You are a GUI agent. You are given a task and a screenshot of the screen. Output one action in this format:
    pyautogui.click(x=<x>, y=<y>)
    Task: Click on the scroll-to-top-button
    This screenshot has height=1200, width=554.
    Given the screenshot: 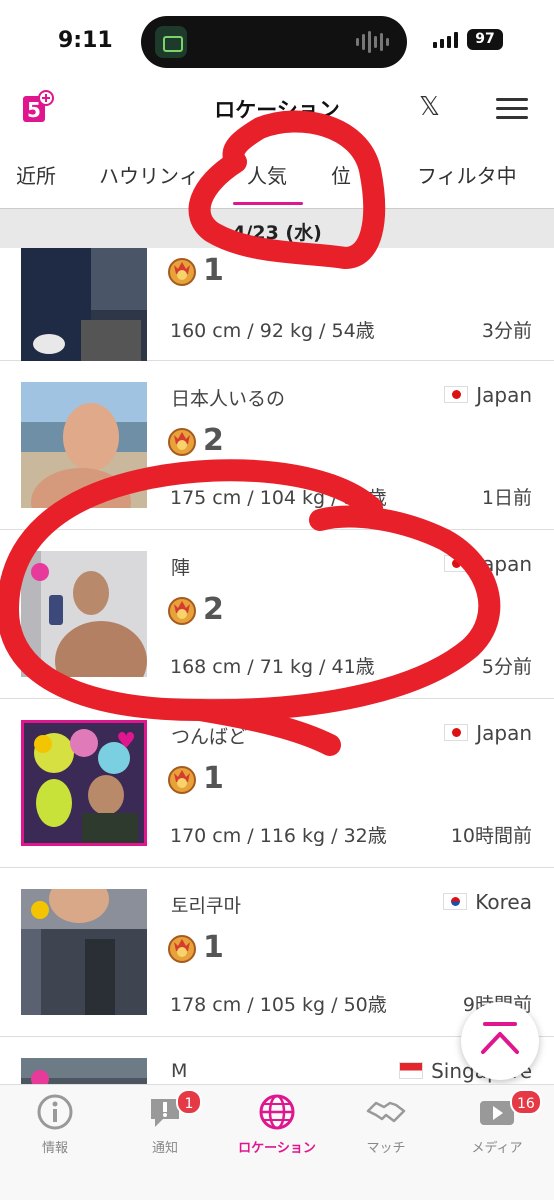 What is the action you would take?
    pyautogui.click(x=500, y=1041)
    